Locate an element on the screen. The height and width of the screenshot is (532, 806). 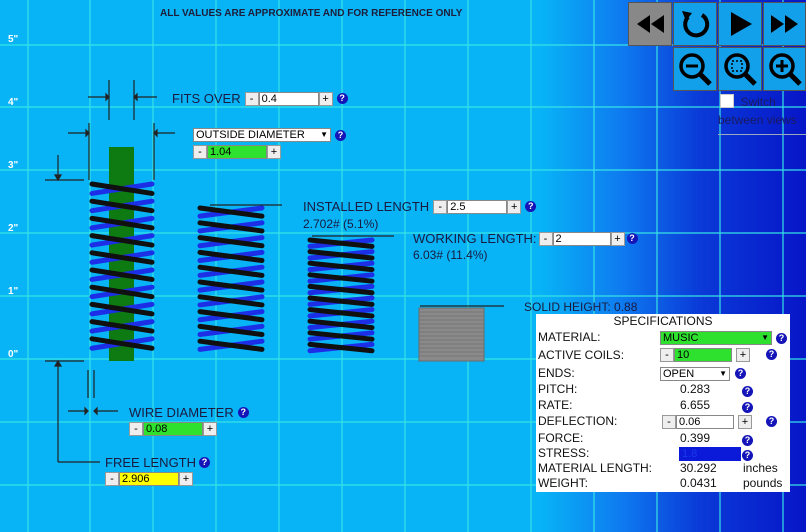
active-coils-stepper: - 10 + is located at coordinates (705, 355).